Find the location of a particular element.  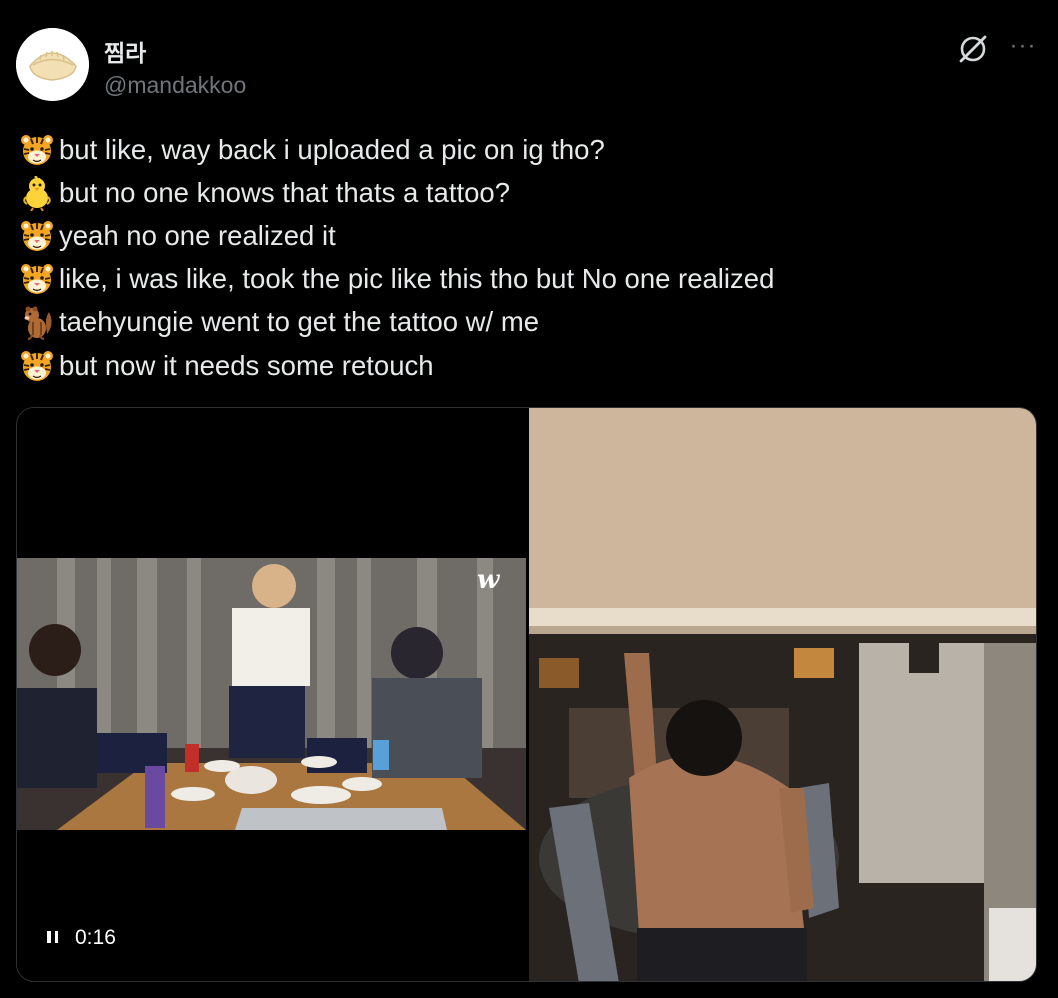

dumpling-icon is located at coordinates (52, 64).